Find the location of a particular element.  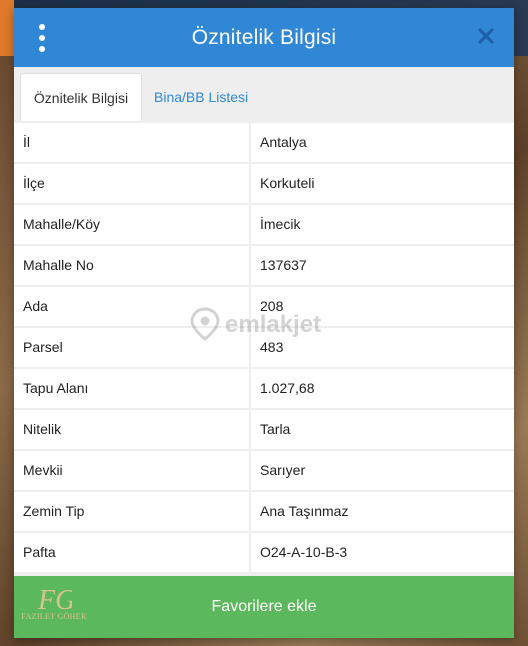

dialog-title: Öznitelik Bilgisi is located at coordinates (264, 37).